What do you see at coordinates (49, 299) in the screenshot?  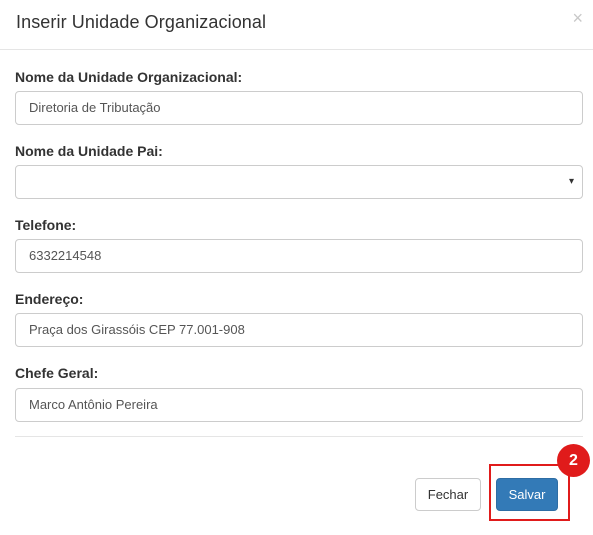 I see `endereco-label: Endereço:` at bounding box center [49, 299].